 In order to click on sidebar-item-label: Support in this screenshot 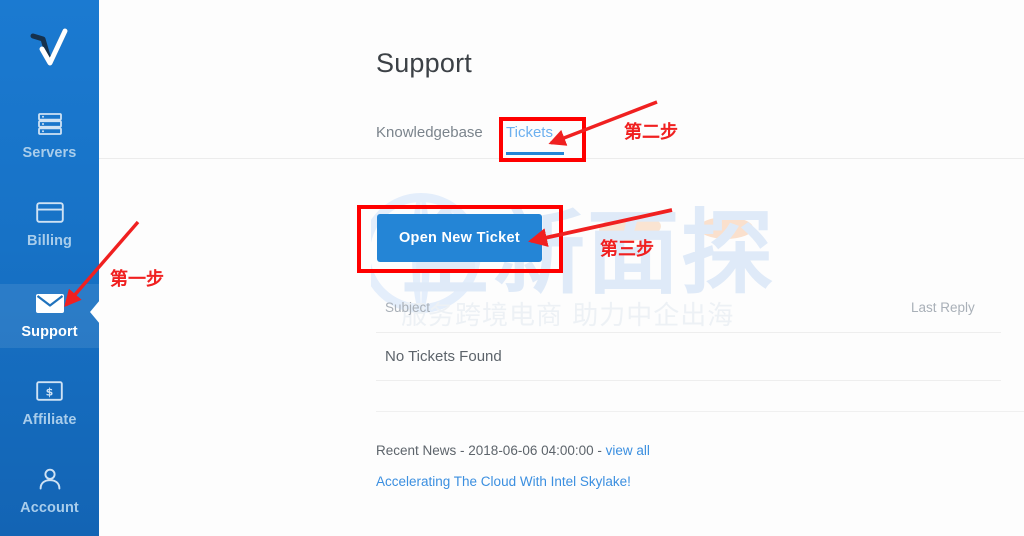, I will do `click(49, 332)`.